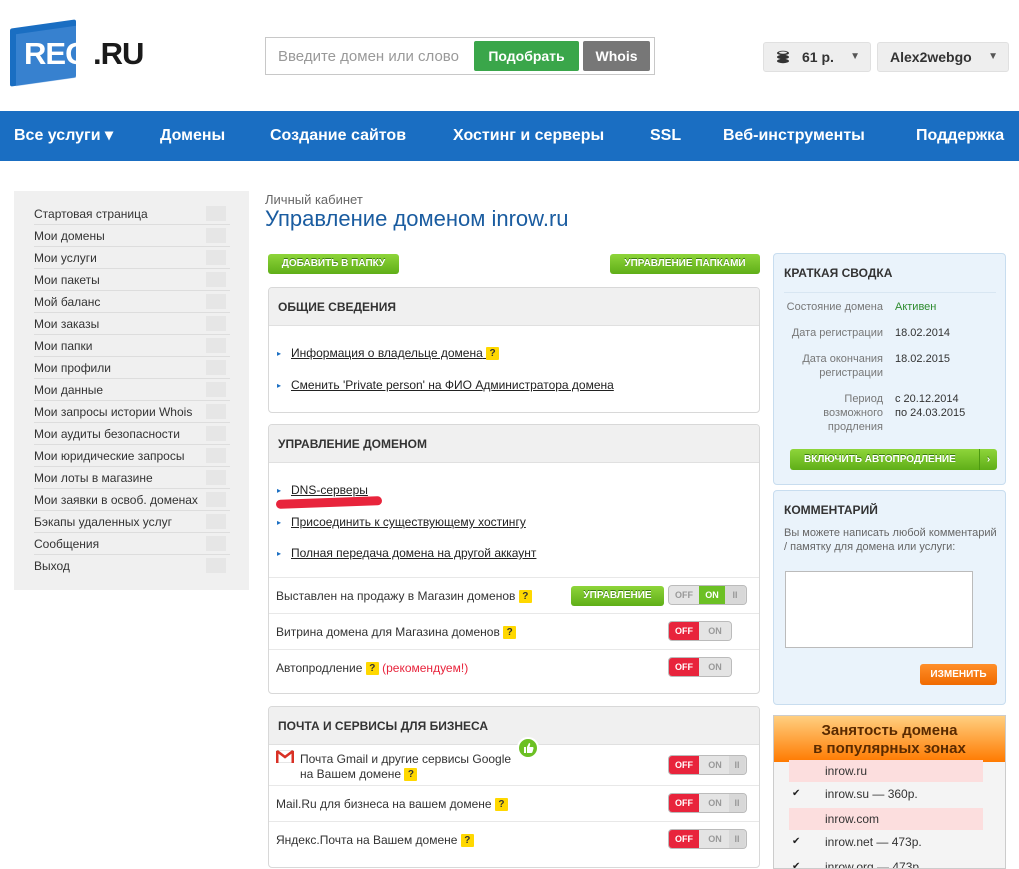  I want to click on mailru-toggle: OFF ON II, so click(707, 803).